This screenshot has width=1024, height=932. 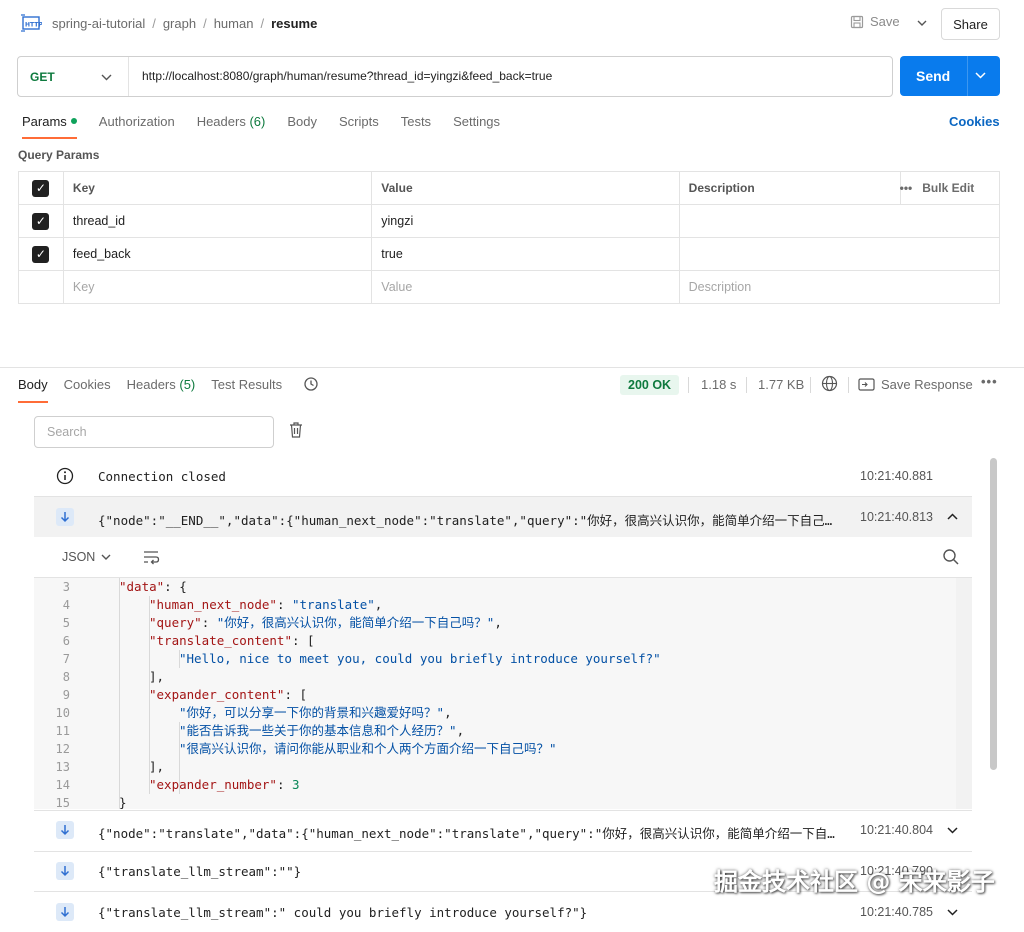 What do you see at coordinates (951, 557) in the screenshot?
I see `search-icon` at bounding box center [951, 557].